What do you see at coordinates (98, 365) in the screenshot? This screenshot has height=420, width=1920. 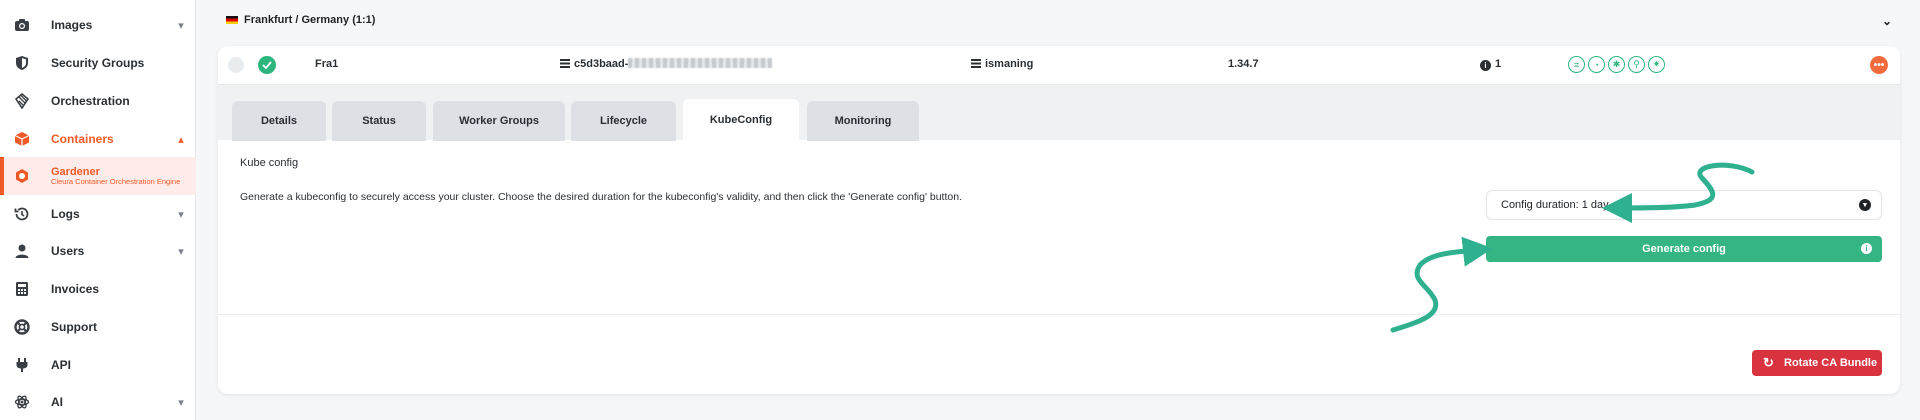 I see `sidebar-item-api: API` at bounding box center [98, 365].